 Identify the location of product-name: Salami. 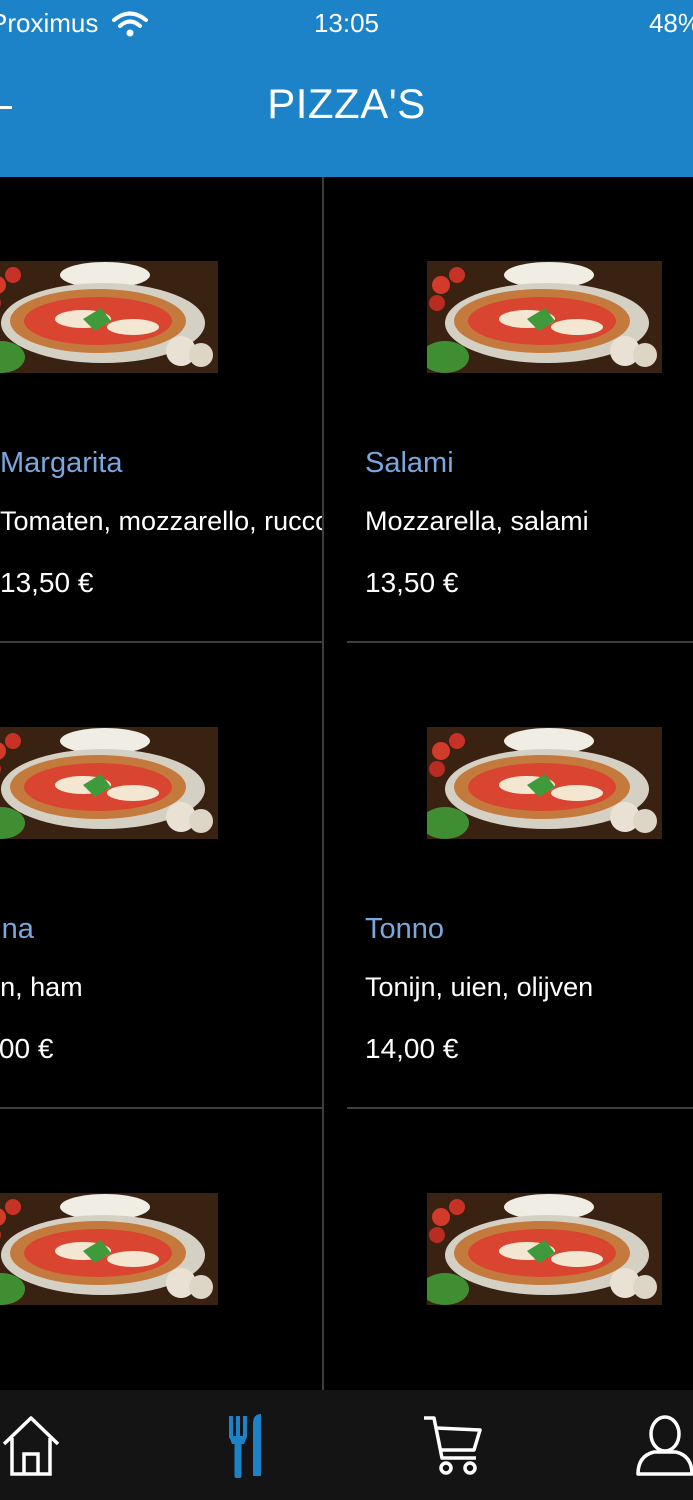
(409, 463).